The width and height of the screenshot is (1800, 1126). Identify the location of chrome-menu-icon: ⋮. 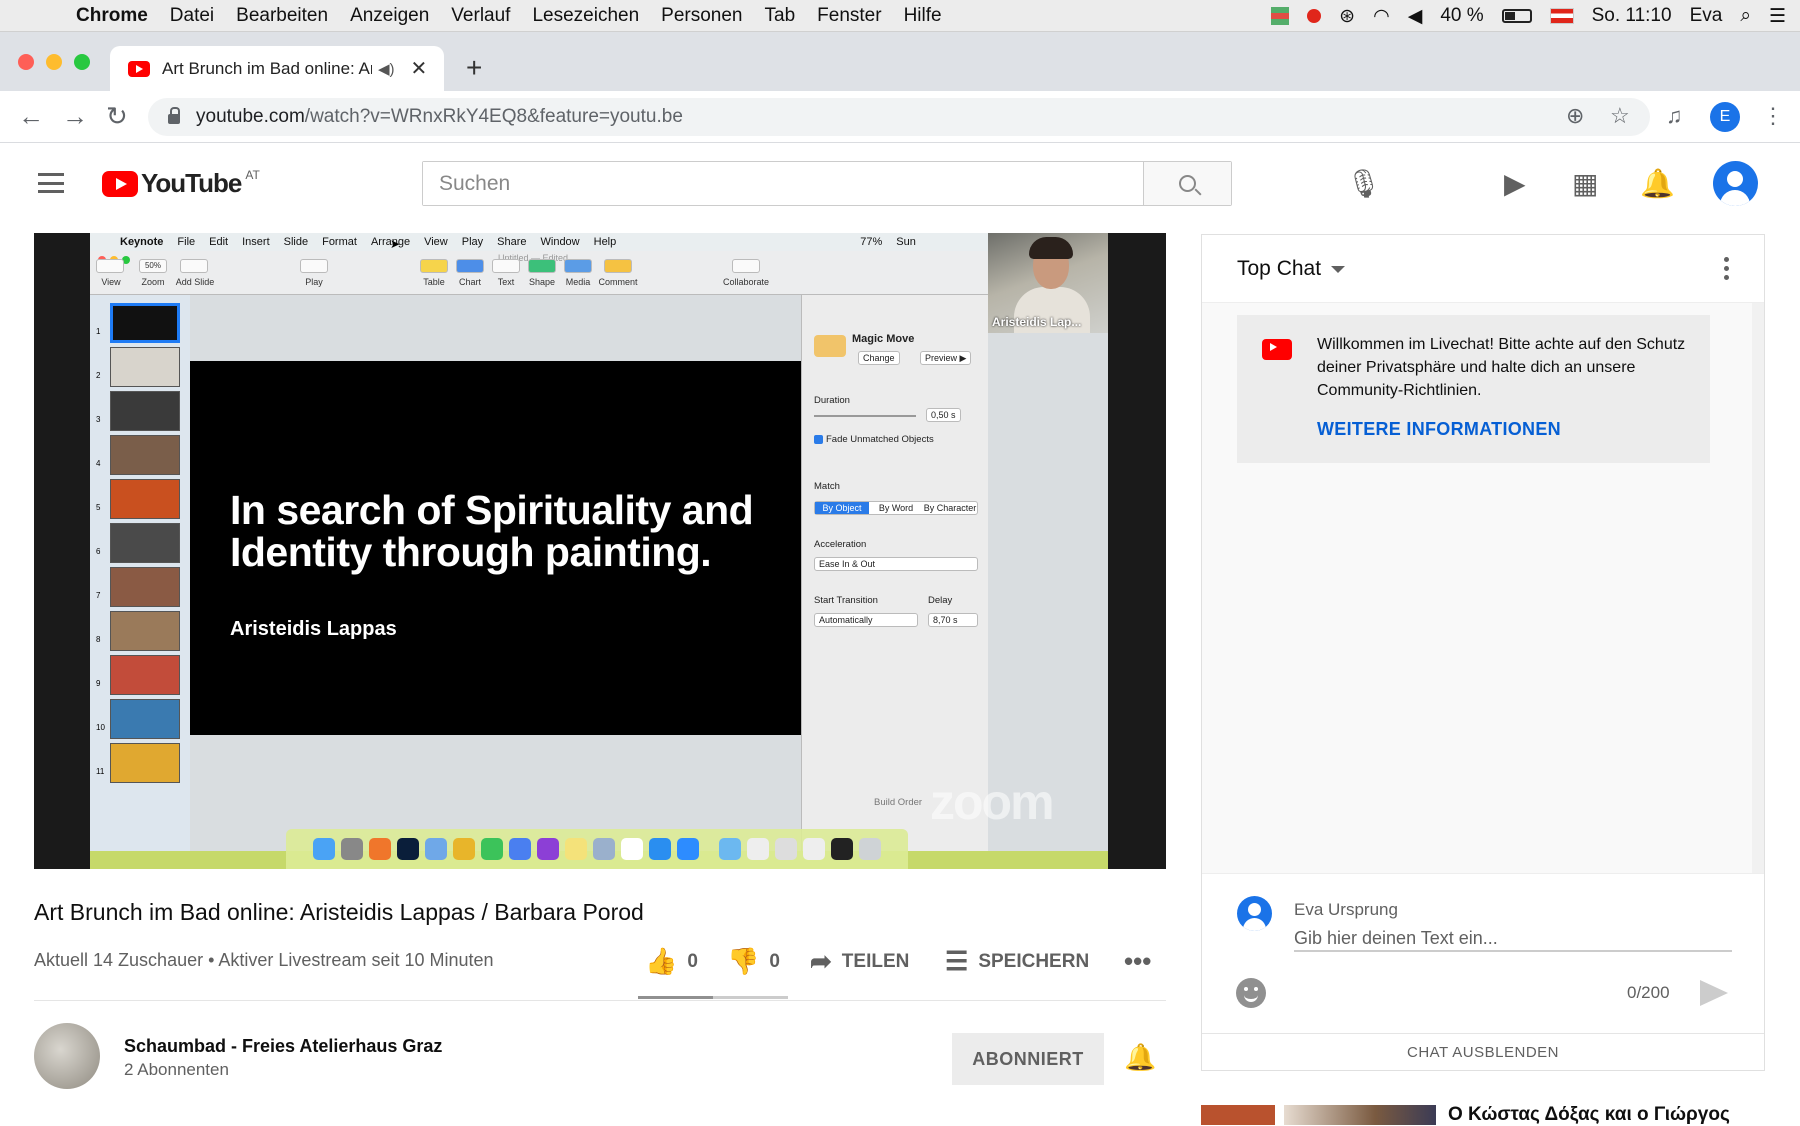
(1773, 116).